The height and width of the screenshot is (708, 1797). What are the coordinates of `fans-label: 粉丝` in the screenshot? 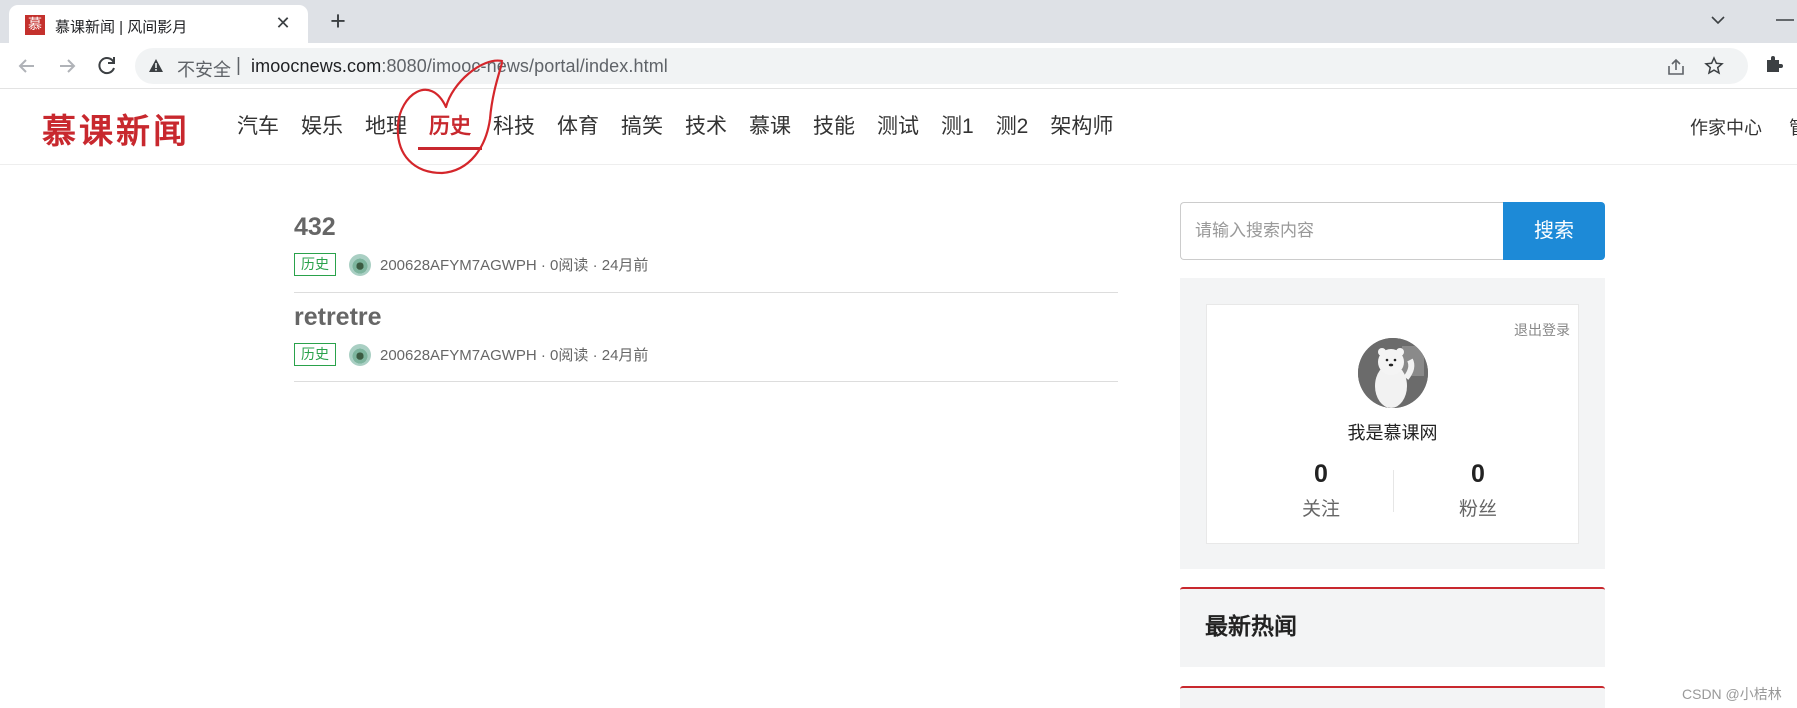 It's located at (1477, 509).